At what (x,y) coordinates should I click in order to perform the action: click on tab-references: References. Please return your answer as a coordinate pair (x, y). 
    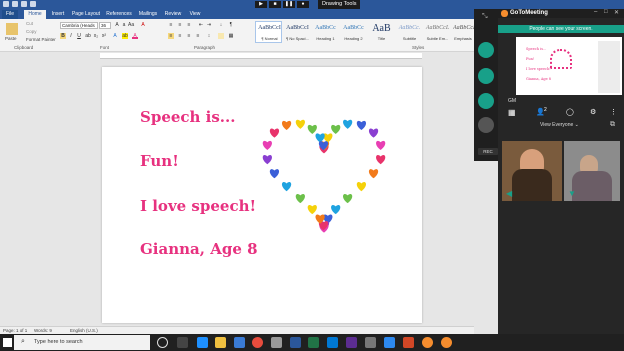
    Looking at the image, I should click on (119, 14).